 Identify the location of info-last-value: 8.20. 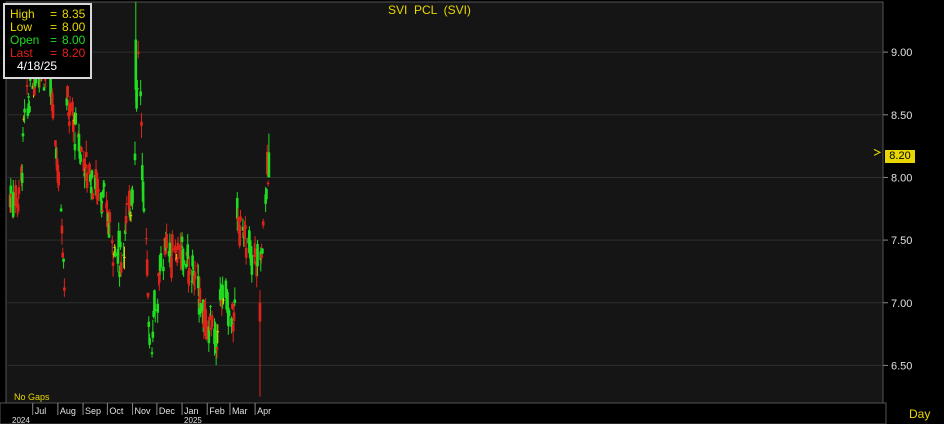
(74, 53).